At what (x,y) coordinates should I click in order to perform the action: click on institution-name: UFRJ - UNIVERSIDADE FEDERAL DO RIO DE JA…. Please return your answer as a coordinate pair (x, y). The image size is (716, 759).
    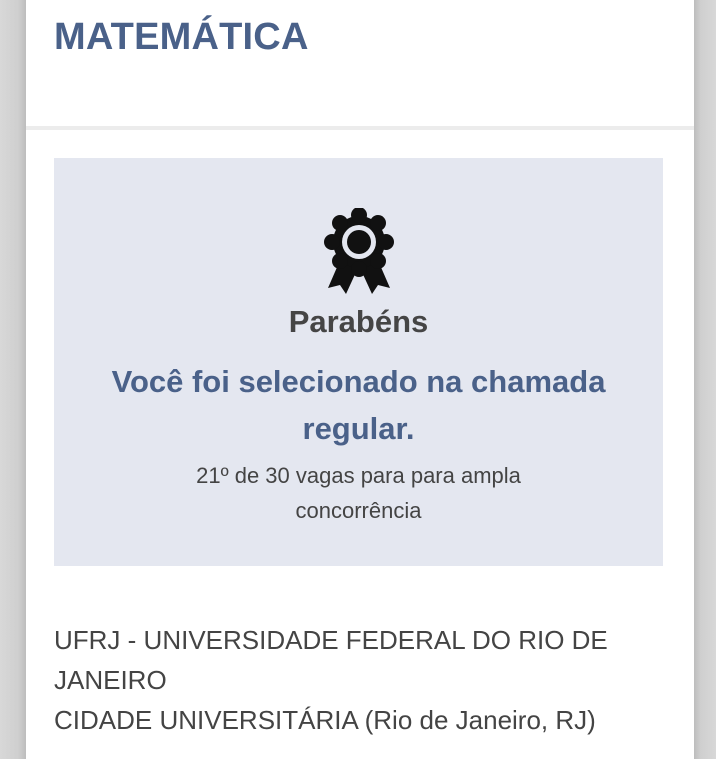
    Looking at the image, I should click on (331, 660).